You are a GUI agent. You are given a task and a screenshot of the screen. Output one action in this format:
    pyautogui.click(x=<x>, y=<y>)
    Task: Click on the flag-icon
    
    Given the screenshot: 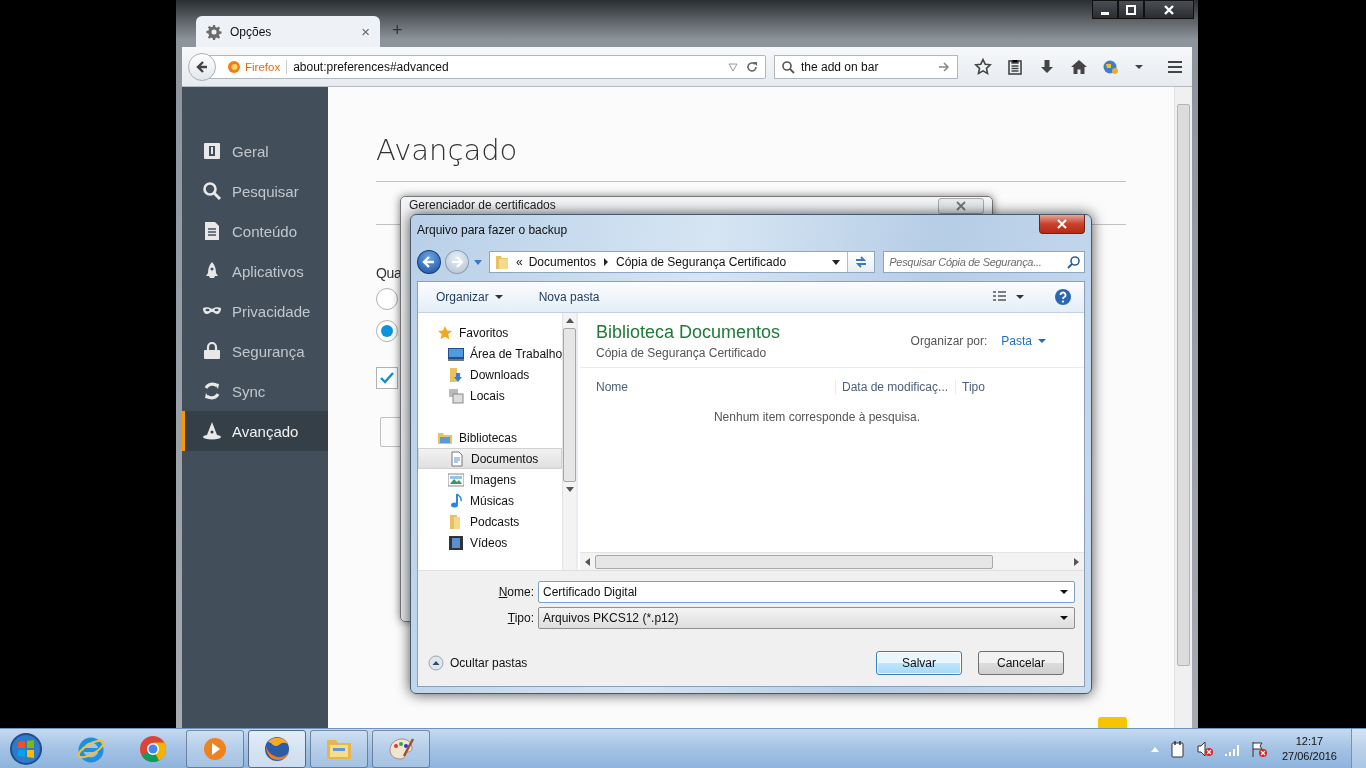 What is the action you would take?
    pyautogui.click(x=1258, y=748)
    